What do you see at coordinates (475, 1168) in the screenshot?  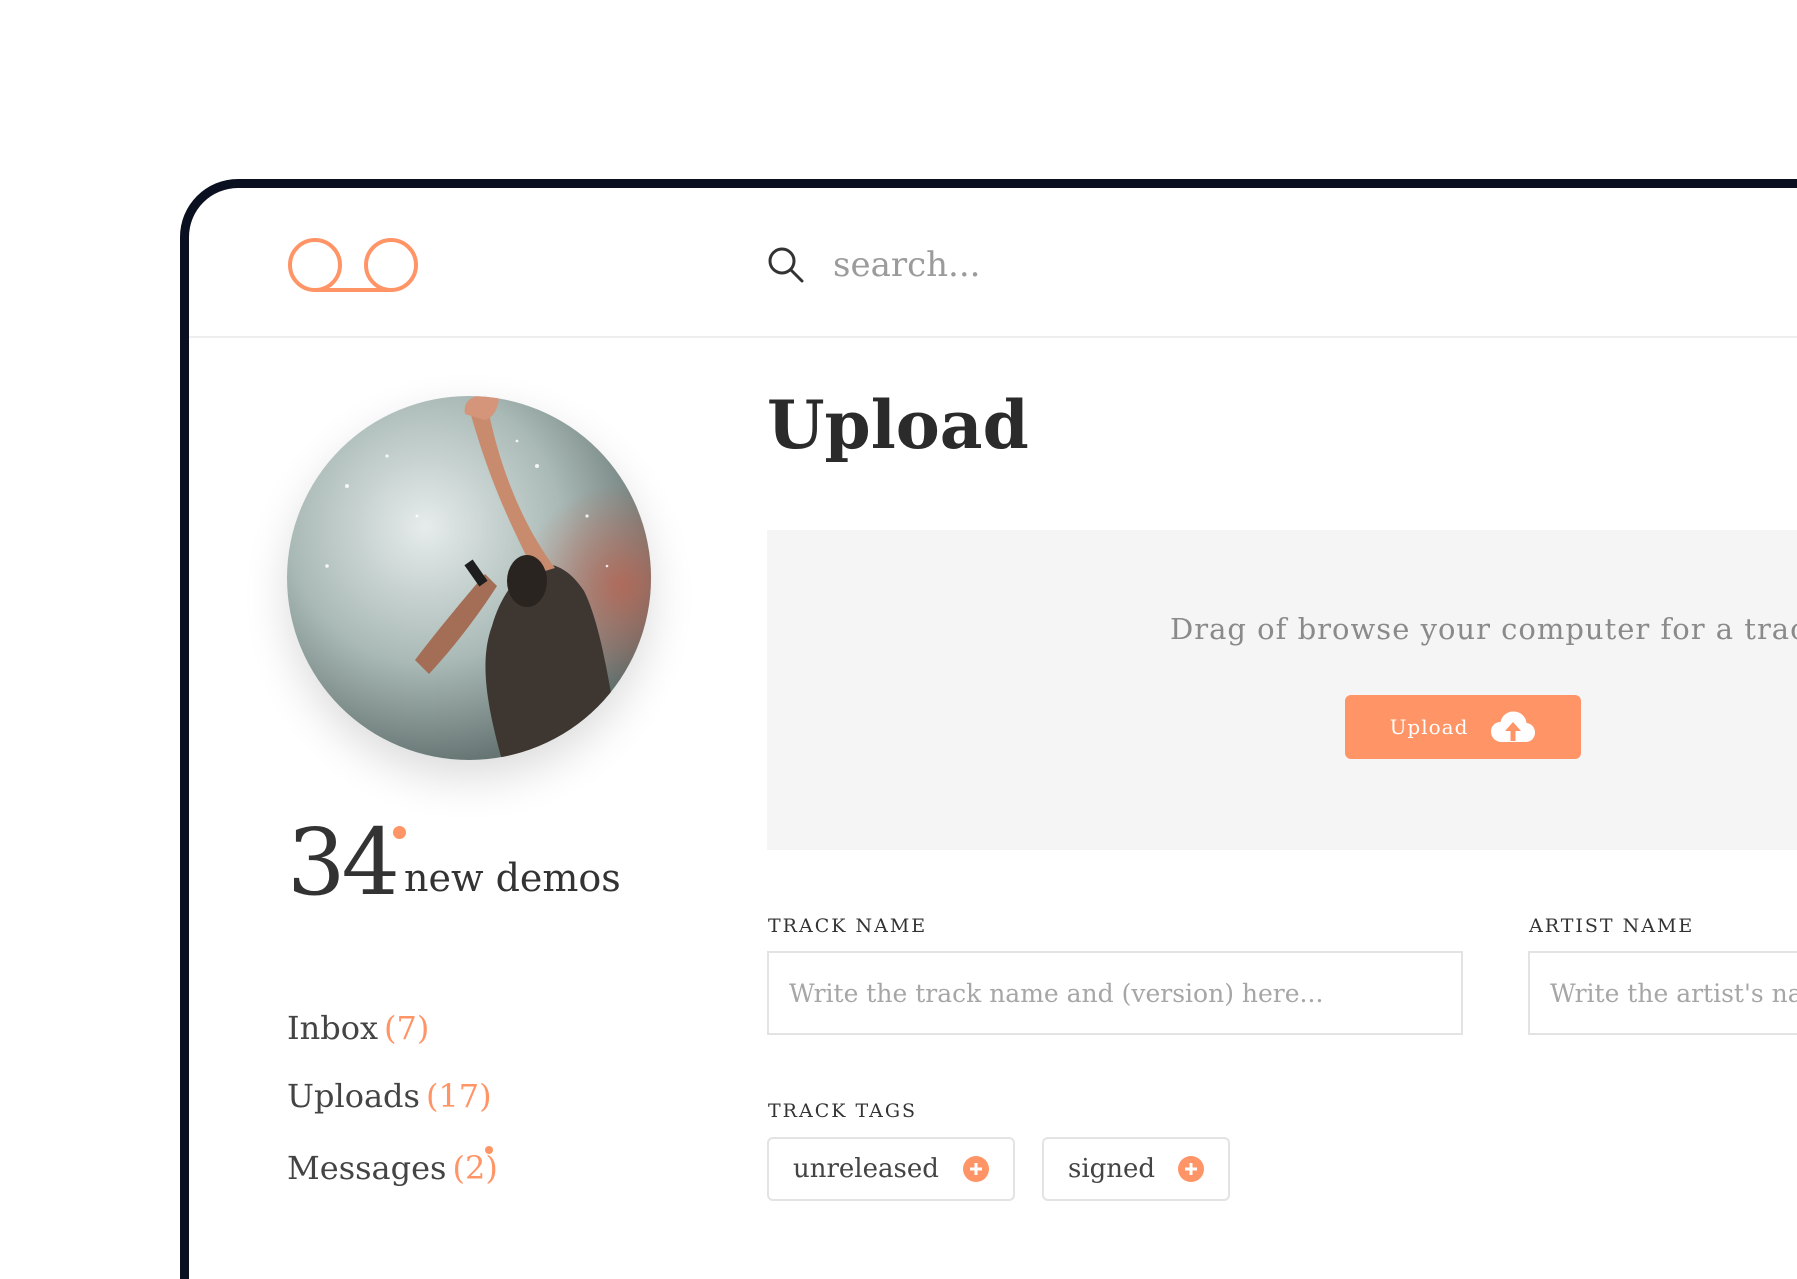 I see `sidebar-item-count: (2)` at bounding box center [475, 1168].